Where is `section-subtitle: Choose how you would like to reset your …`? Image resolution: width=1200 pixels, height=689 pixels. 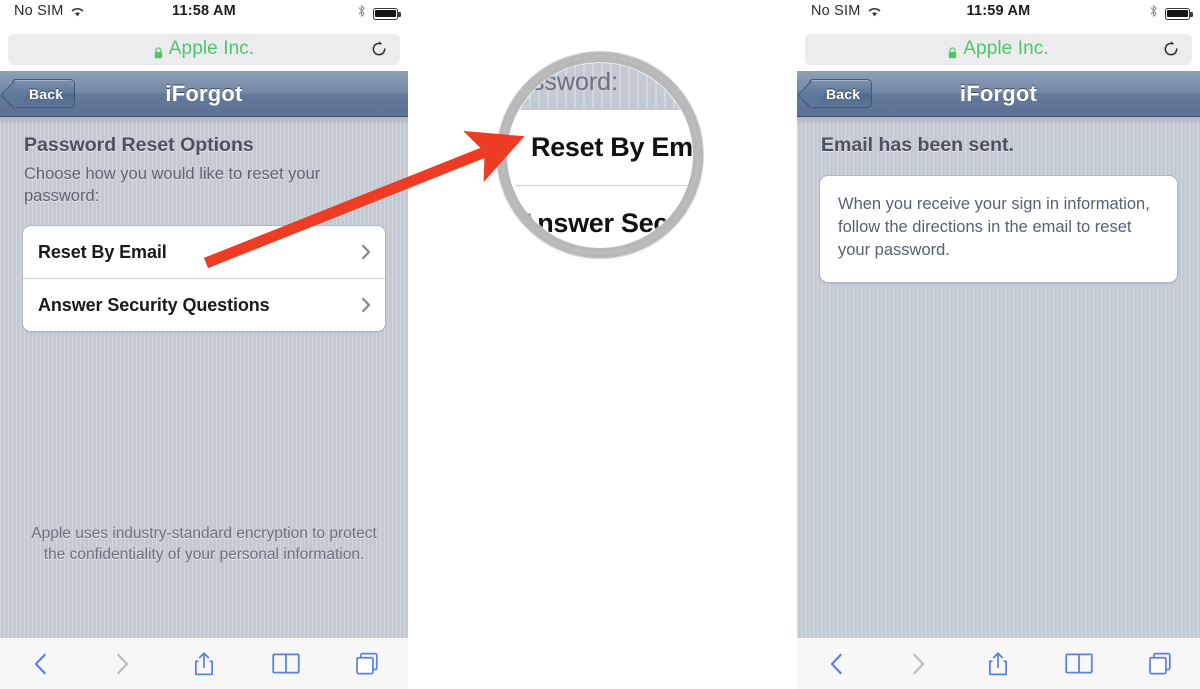
section-subtitle: Choose how you would like to reset your … is located at coordinates (172, 185).